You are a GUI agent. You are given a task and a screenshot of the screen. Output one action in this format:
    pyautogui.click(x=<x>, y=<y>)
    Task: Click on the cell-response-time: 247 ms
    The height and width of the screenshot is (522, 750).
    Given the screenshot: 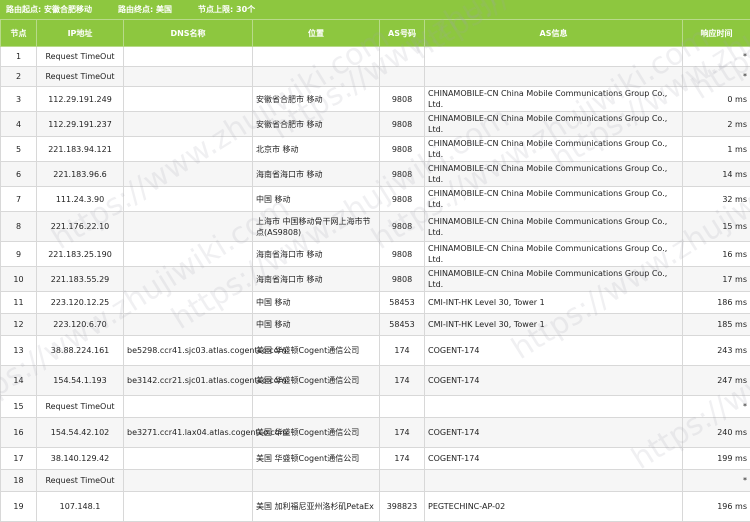 What is the action you would take?
    pyautogui.click(x=716, y=381)
    